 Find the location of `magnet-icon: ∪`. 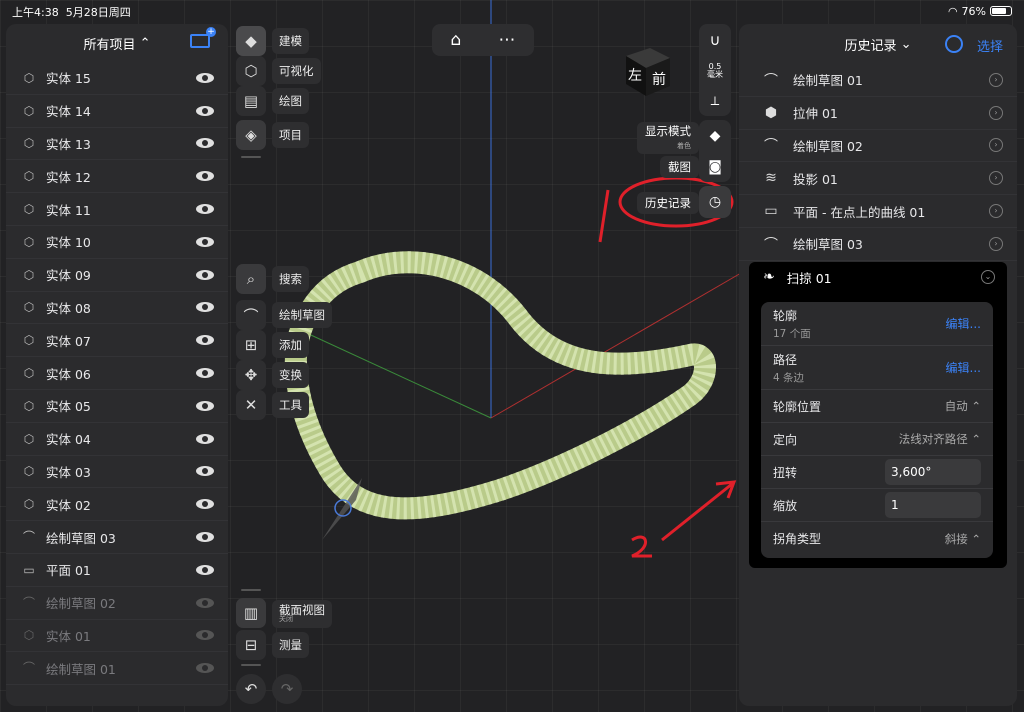

magnet-icon: ∪ is located at coordinates (715, 40).